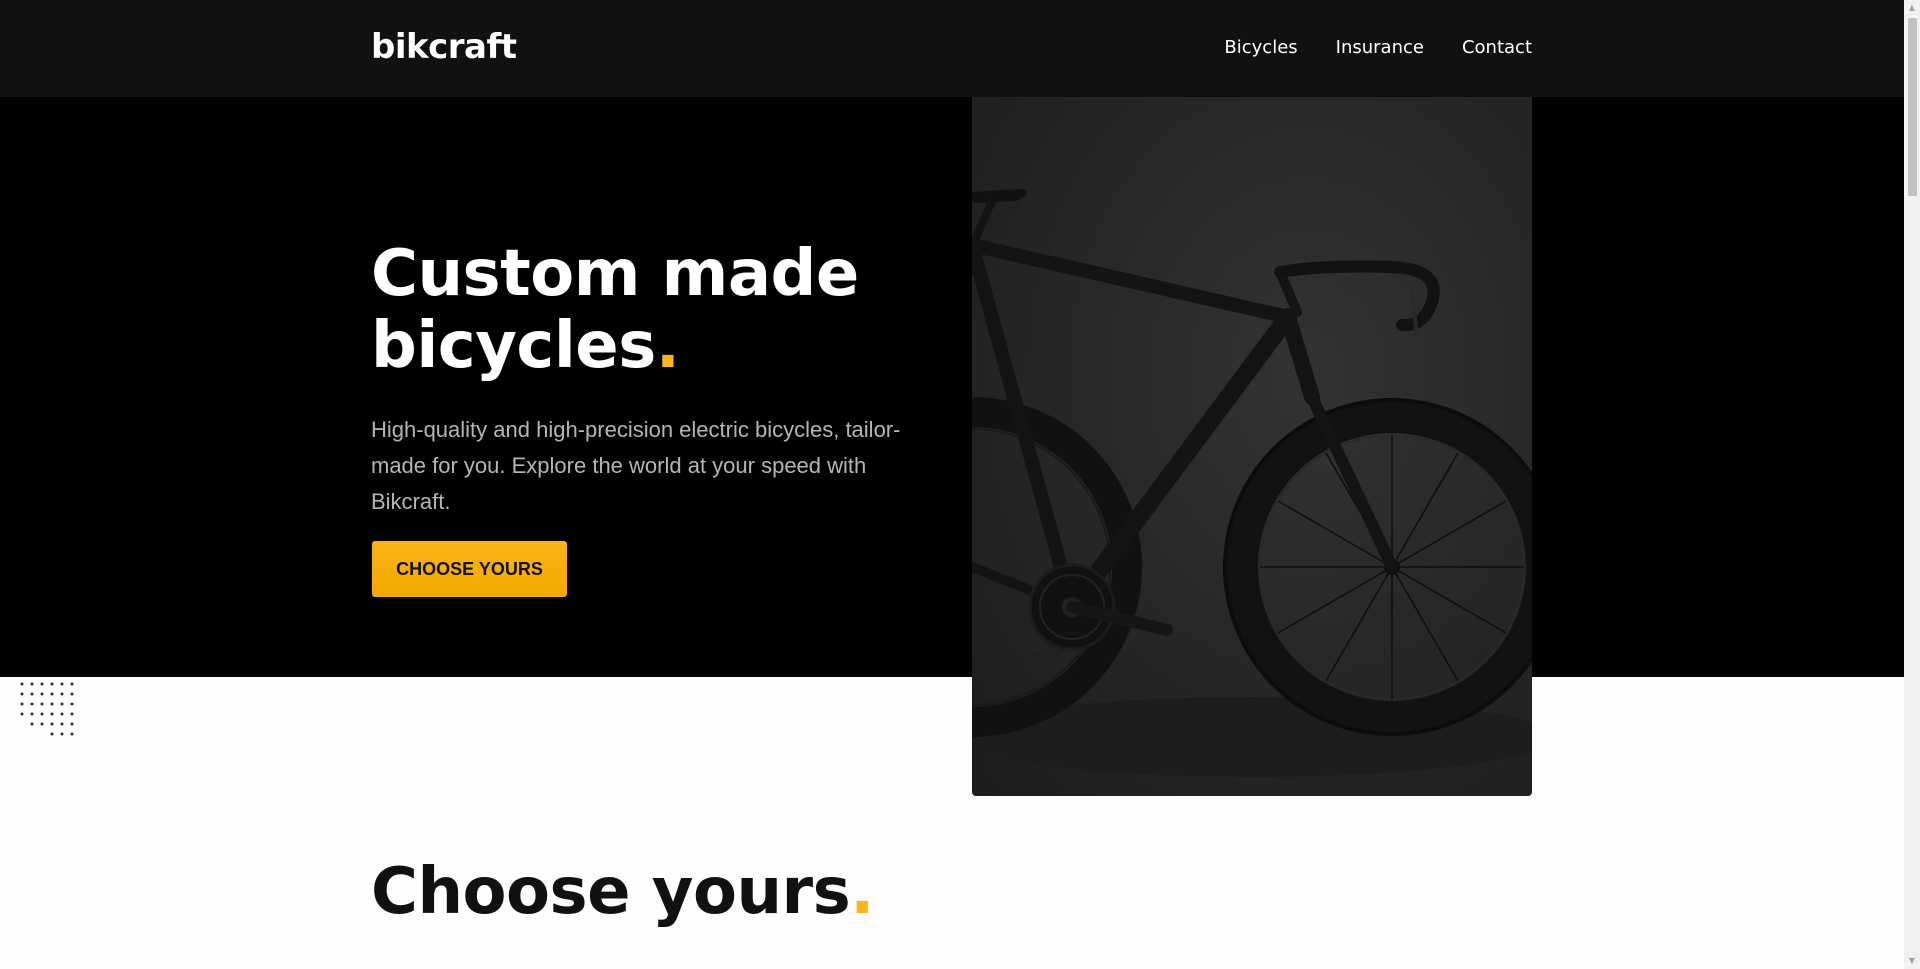 This screenshot has width=1920, height=969. What do you see at coordinates (513, 346) in the screenshot?
I see `hero-title-line2: bicycles` at bounding box center [513, 346].